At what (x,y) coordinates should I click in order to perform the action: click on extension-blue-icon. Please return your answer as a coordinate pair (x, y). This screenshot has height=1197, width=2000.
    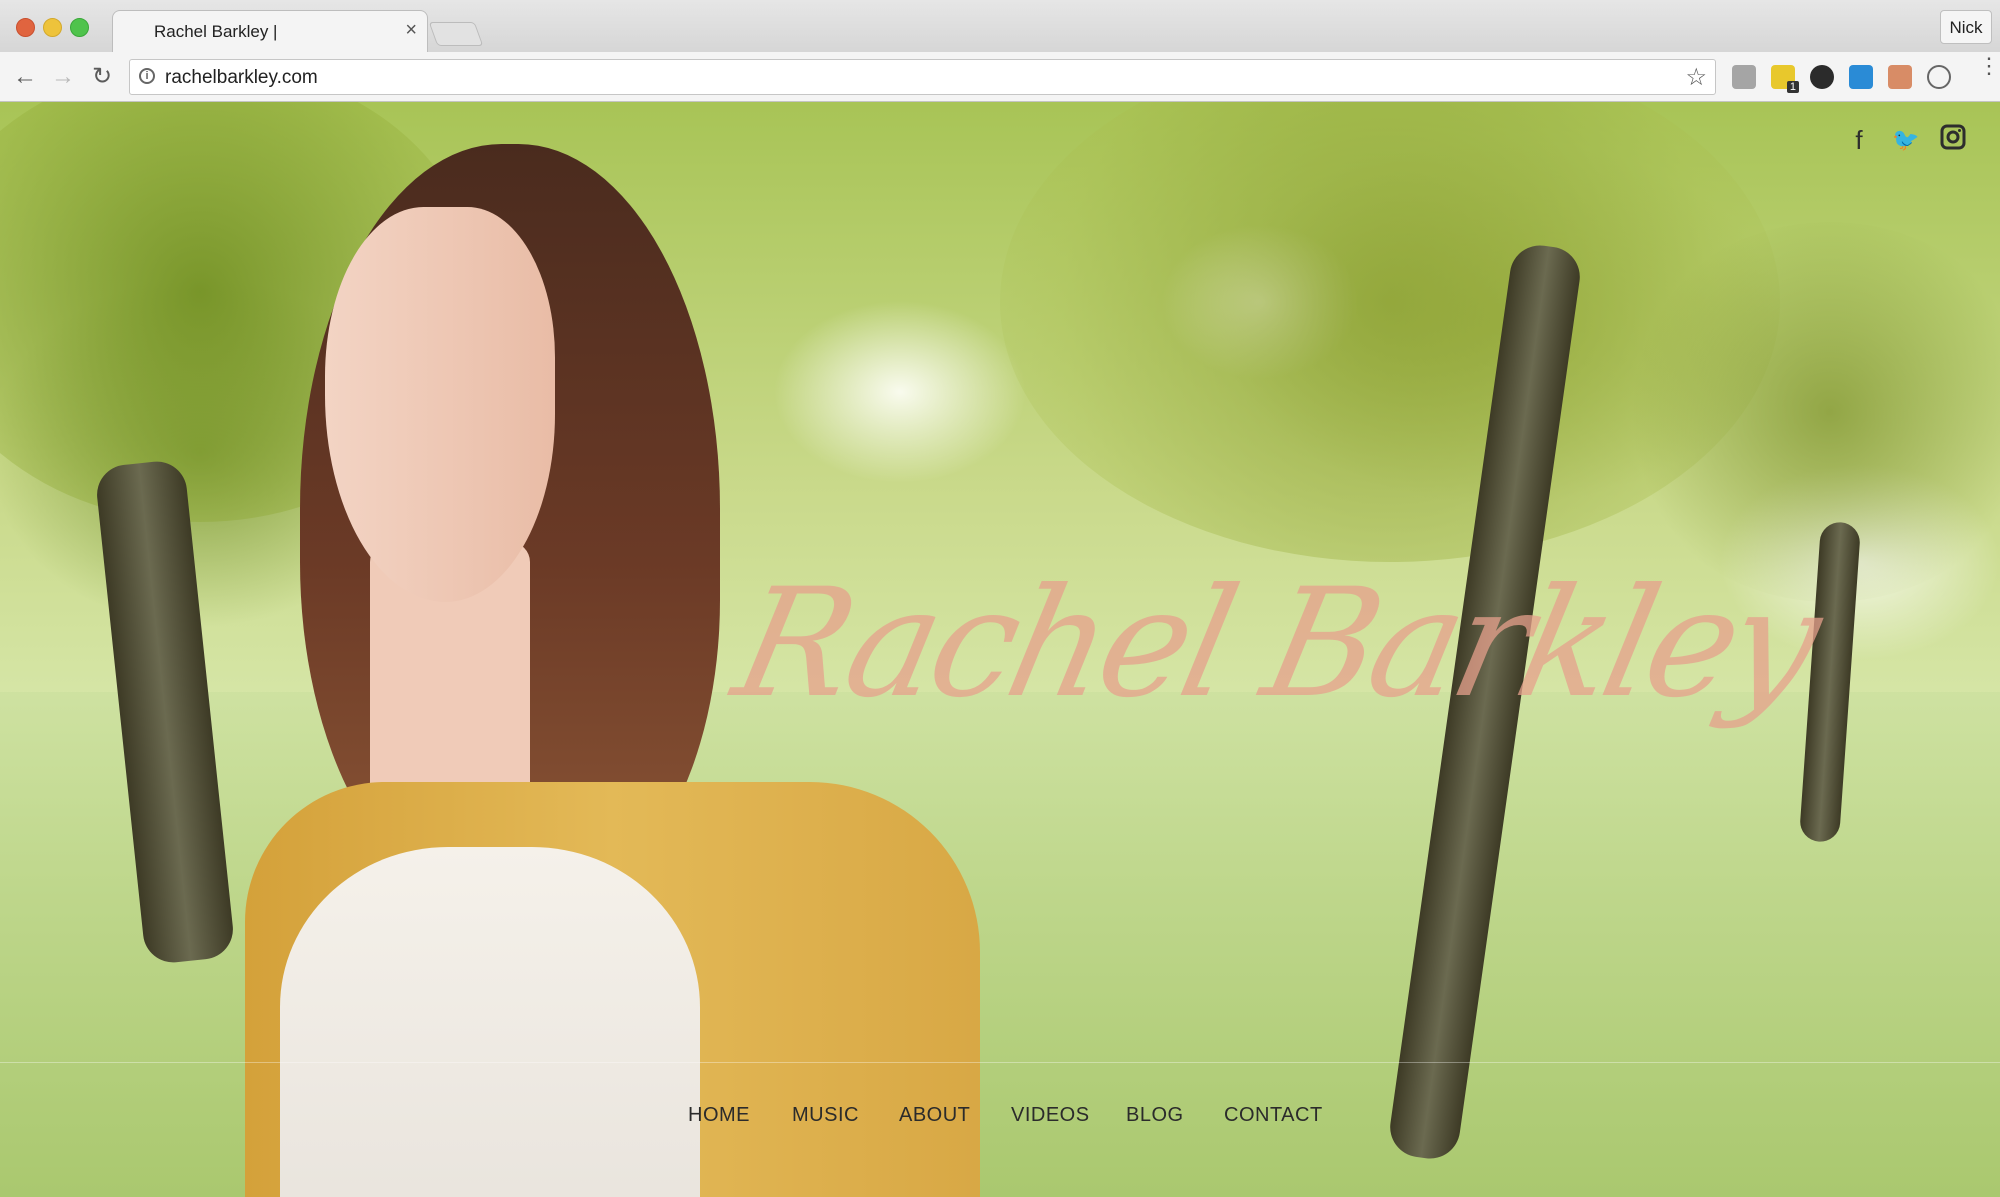
    Looking at the image, I should click on (1861, 77).